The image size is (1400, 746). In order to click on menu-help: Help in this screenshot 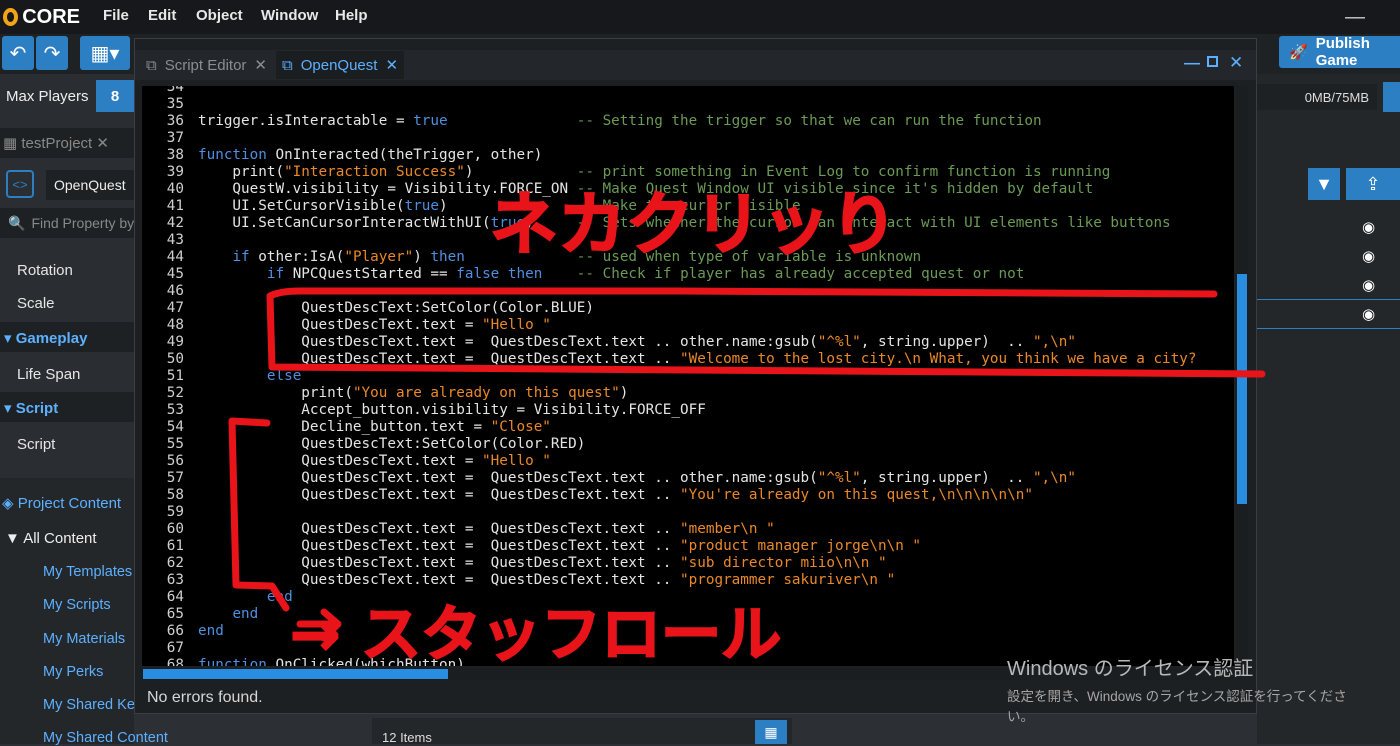, I will do `click(351, 15)`.